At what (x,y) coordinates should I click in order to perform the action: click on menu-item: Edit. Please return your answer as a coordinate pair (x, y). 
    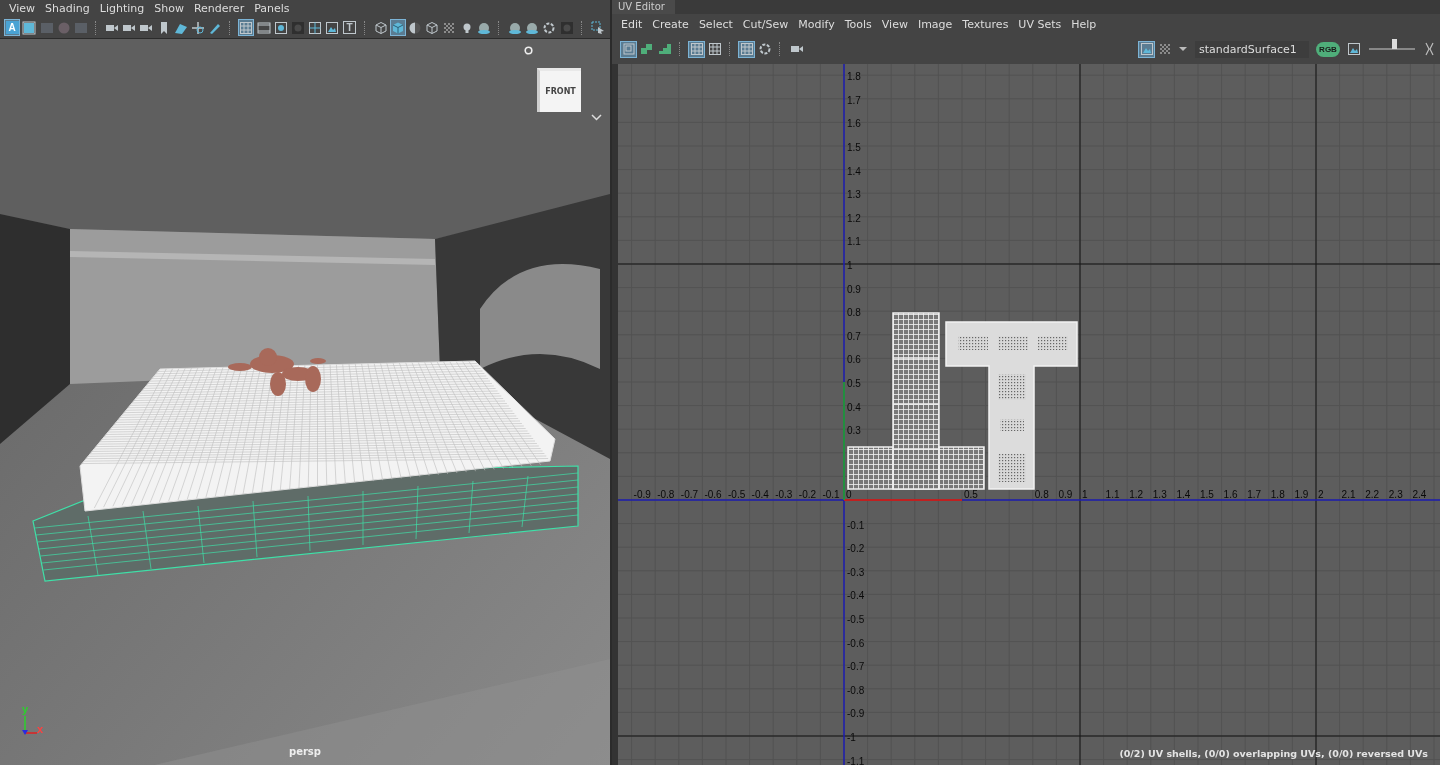
    Looking at the image, I should click on (632, 24).